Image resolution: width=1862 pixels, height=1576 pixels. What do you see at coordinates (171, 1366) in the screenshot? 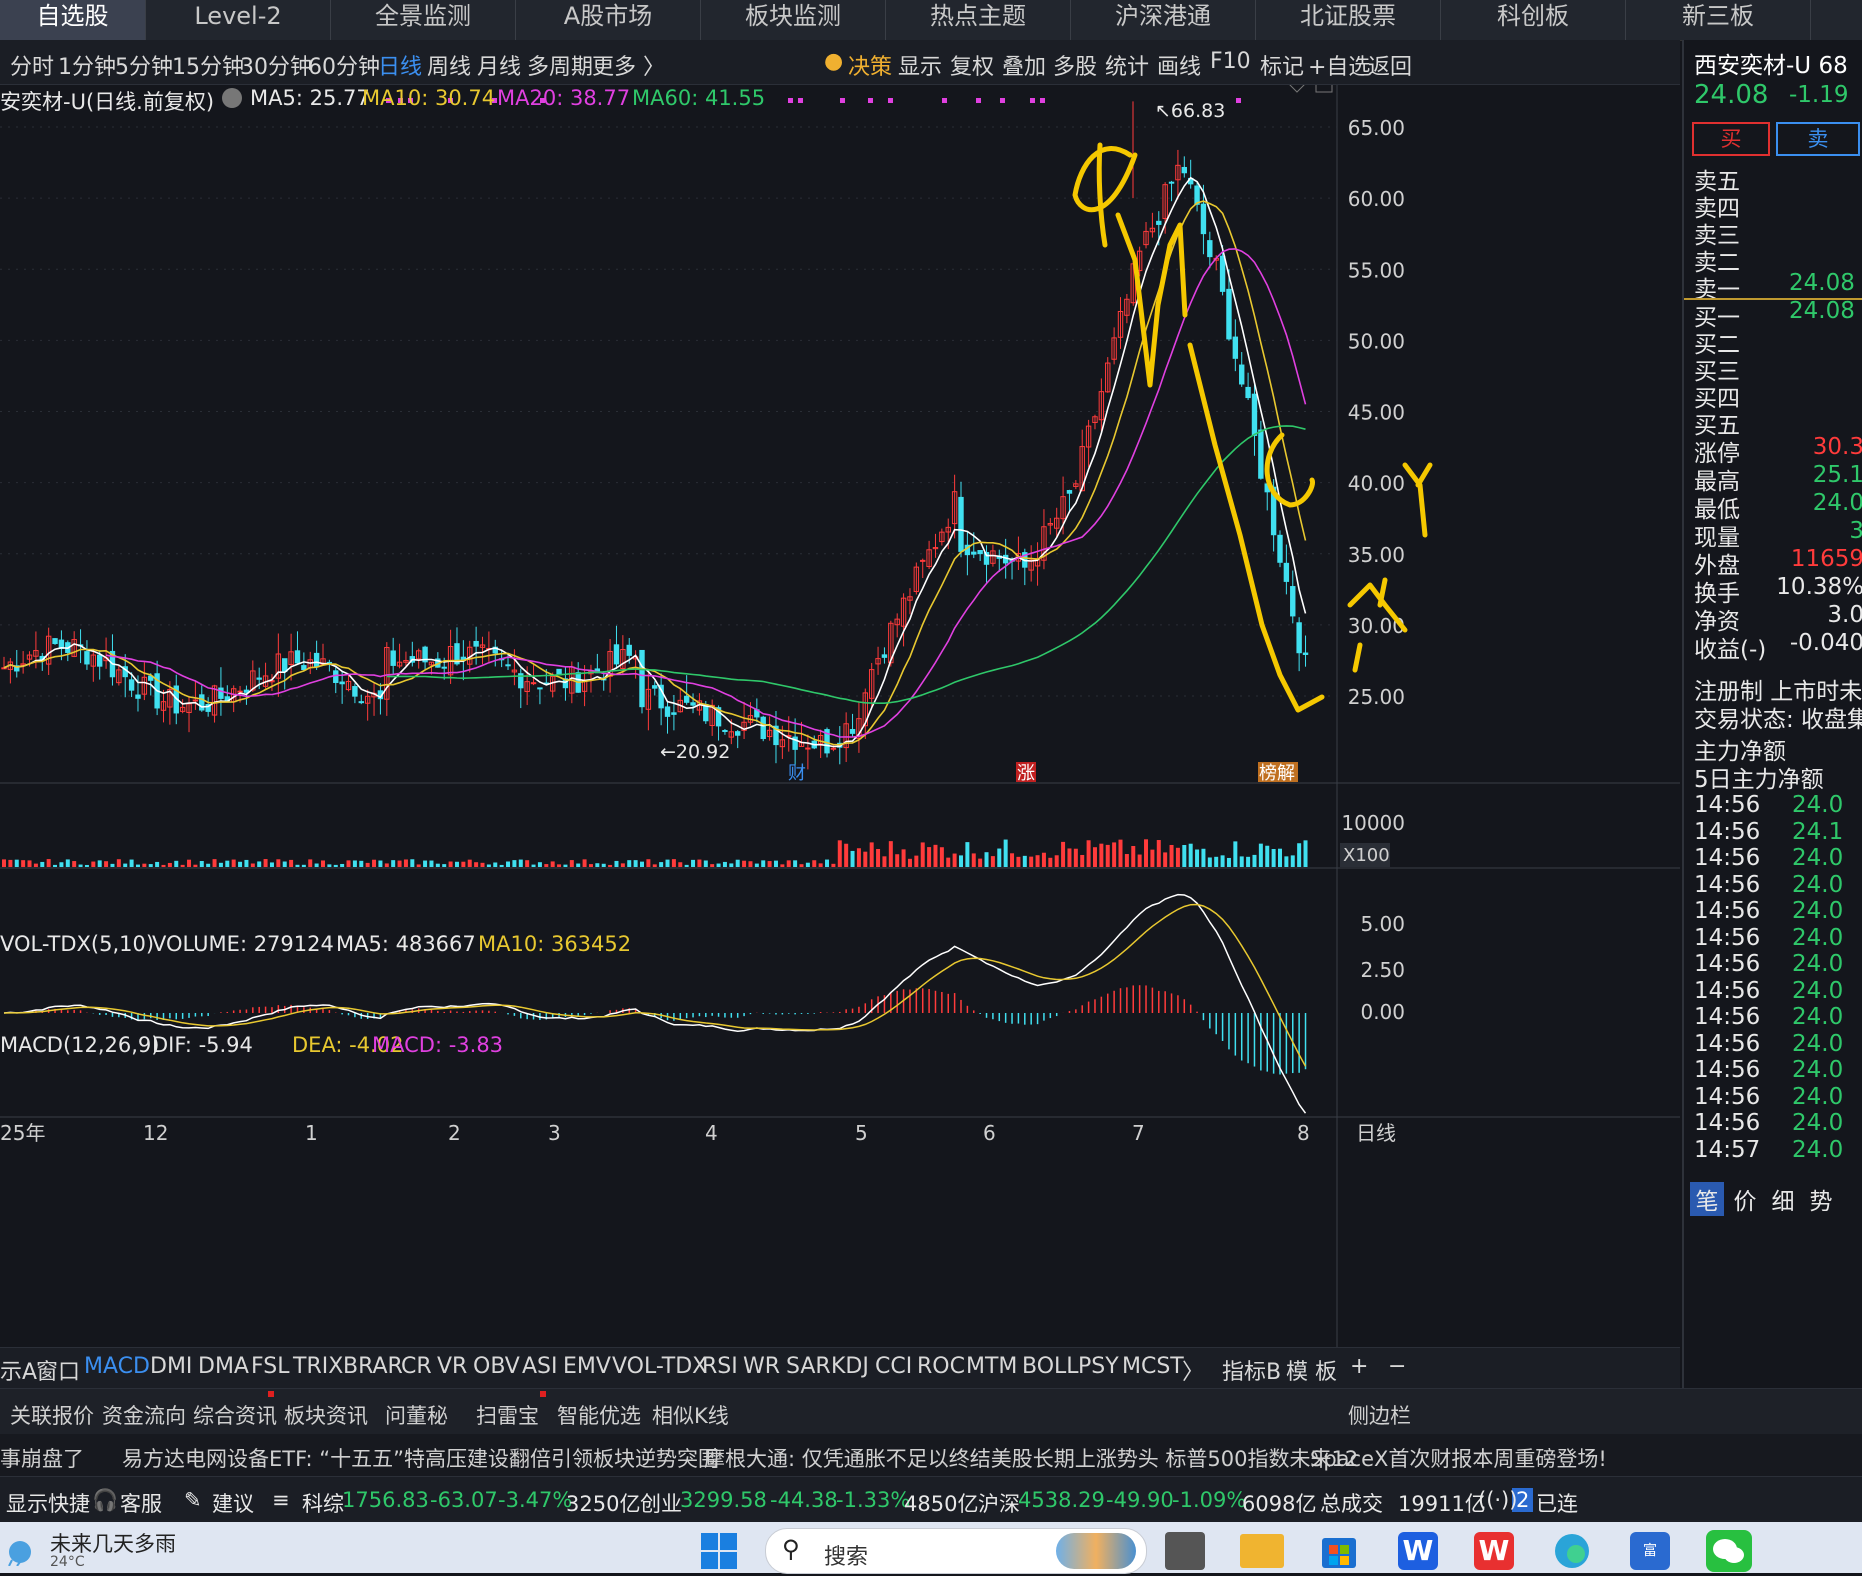
I see `indicator-3: DMI` at bounding box center [171, 1366].